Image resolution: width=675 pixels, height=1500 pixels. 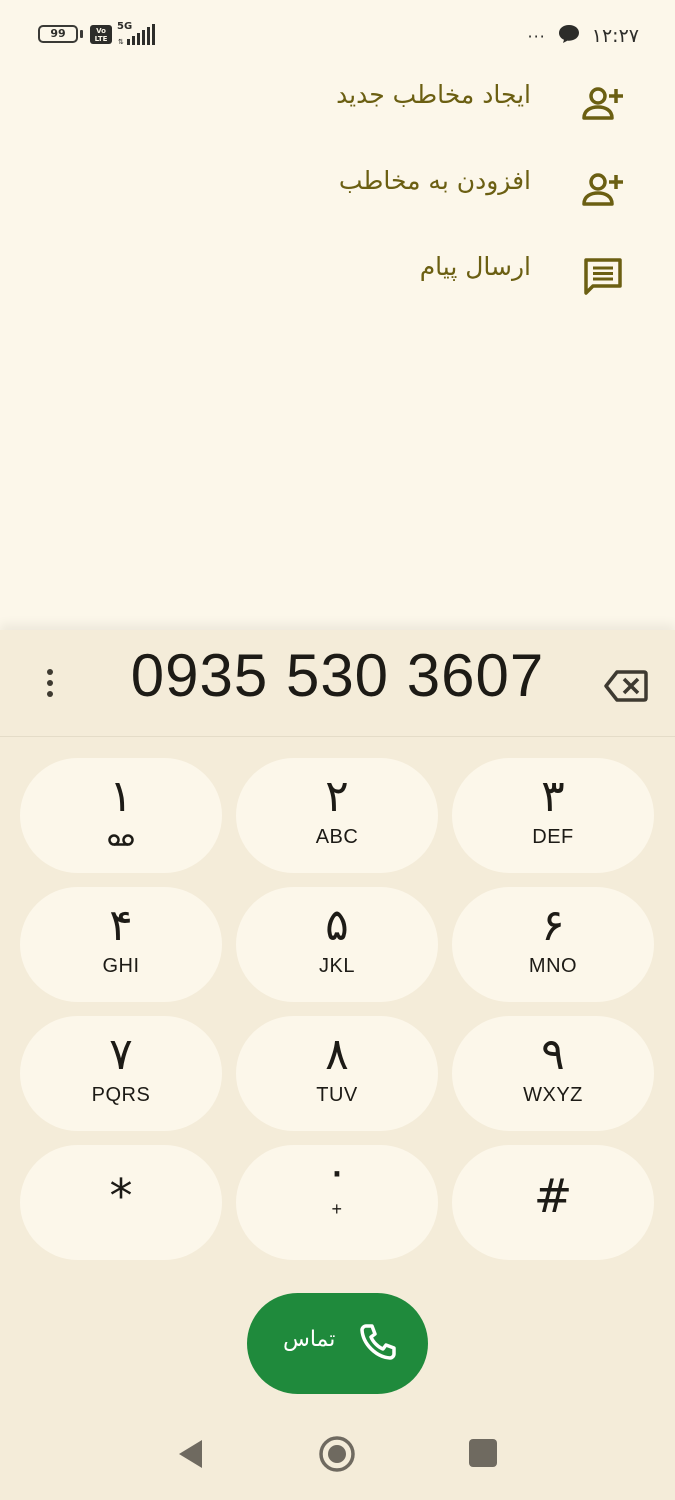 I want to click on key-digit: ۶, so click(x=553, y=925).